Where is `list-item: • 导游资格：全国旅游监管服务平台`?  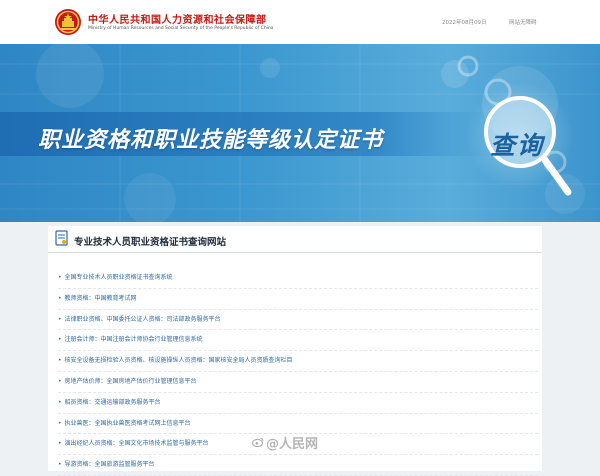
list-item: • 导游资格：全国旅游监管服务平台 is located at coordinates (298, 465).